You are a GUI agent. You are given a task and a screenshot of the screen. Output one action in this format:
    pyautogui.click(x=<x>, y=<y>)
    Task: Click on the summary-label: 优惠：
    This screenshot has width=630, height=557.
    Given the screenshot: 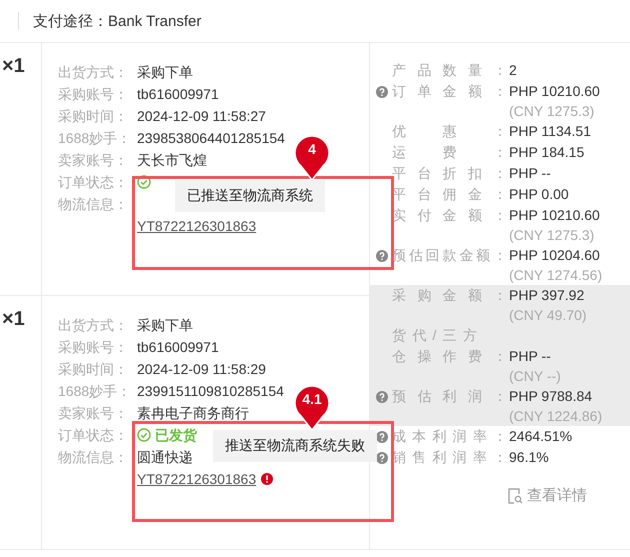 What is the action you would take?
    pyautogui.click(x=449, y=131)
    